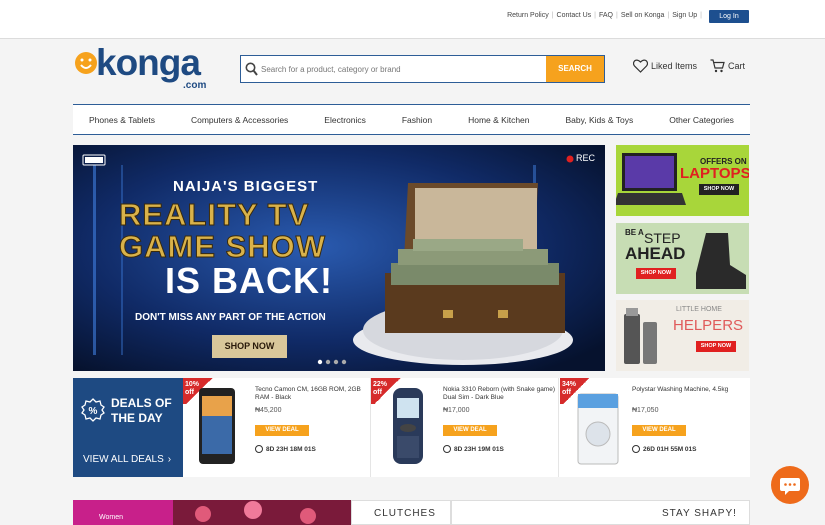  Describe the element at coordinates (640, 66) in the screenshot. I see `heart-icon` at that location.